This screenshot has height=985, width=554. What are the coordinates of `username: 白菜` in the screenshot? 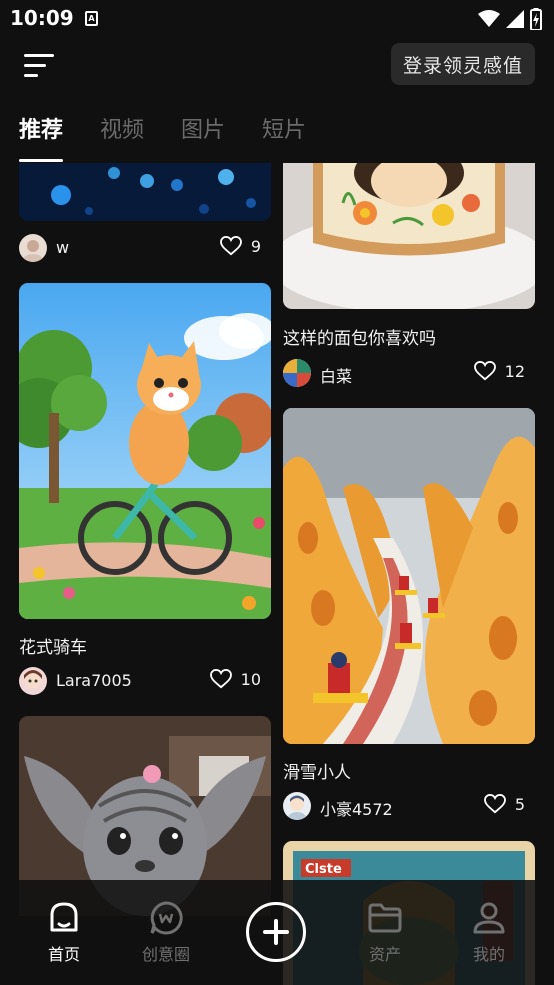 It's located at (336, 375).